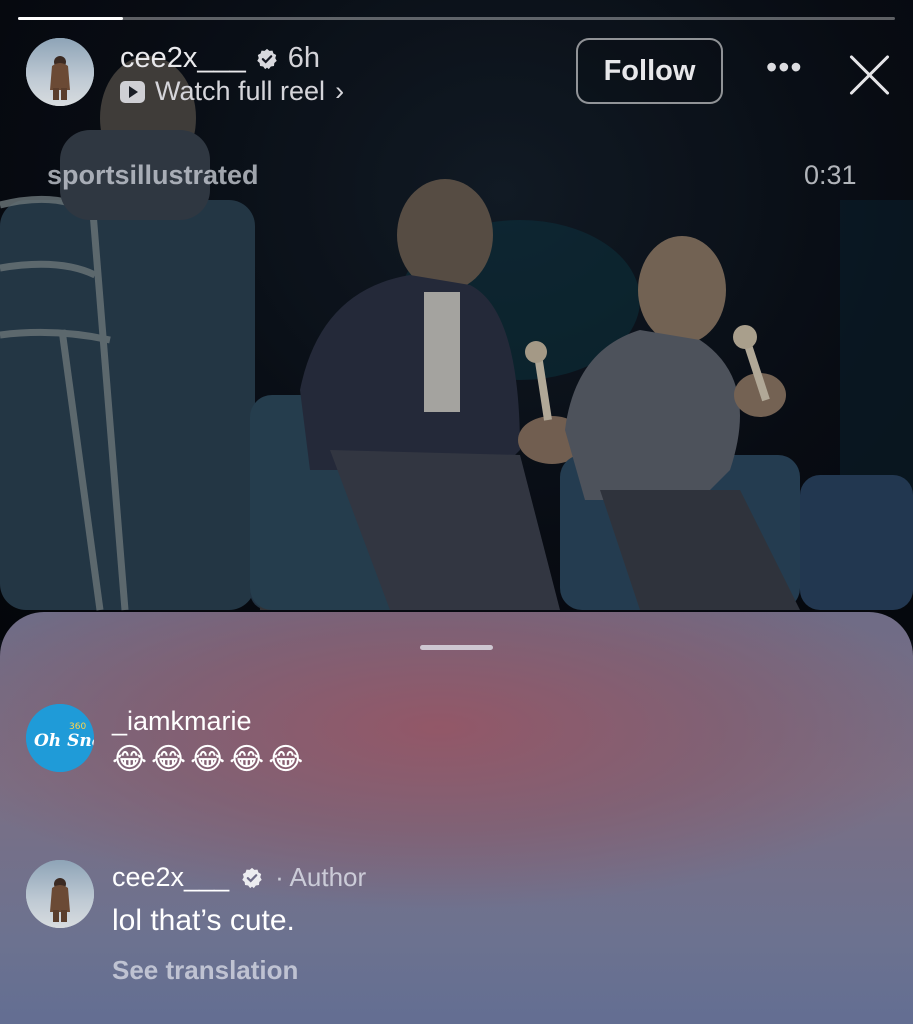  I want to click on comment-username: cee2x___, so click(170, 877).